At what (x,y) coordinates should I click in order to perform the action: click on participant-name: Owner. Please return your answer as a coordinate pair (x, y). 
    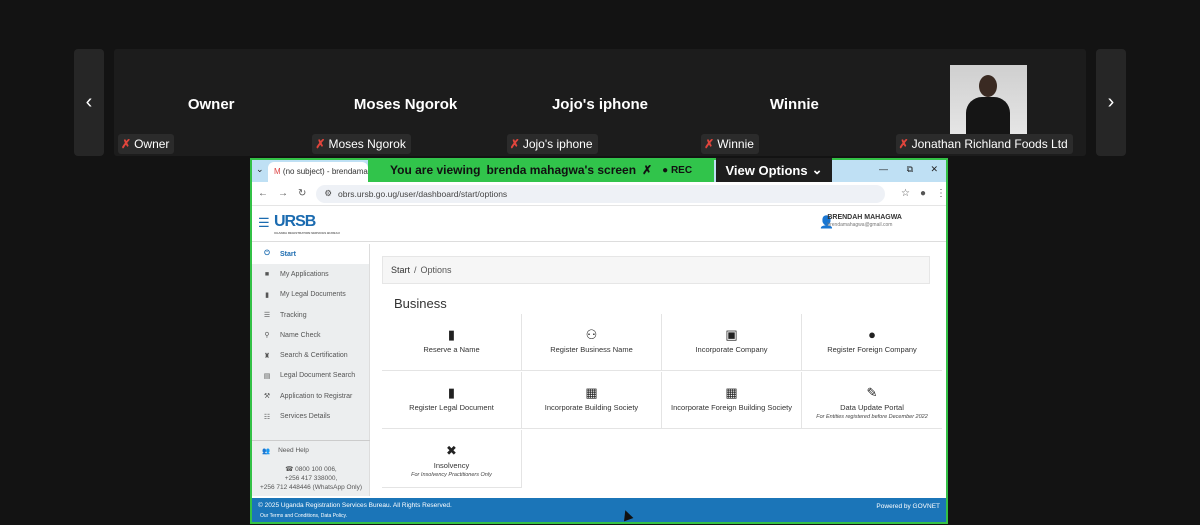
    Looking at the image, I should click on (211, 104).